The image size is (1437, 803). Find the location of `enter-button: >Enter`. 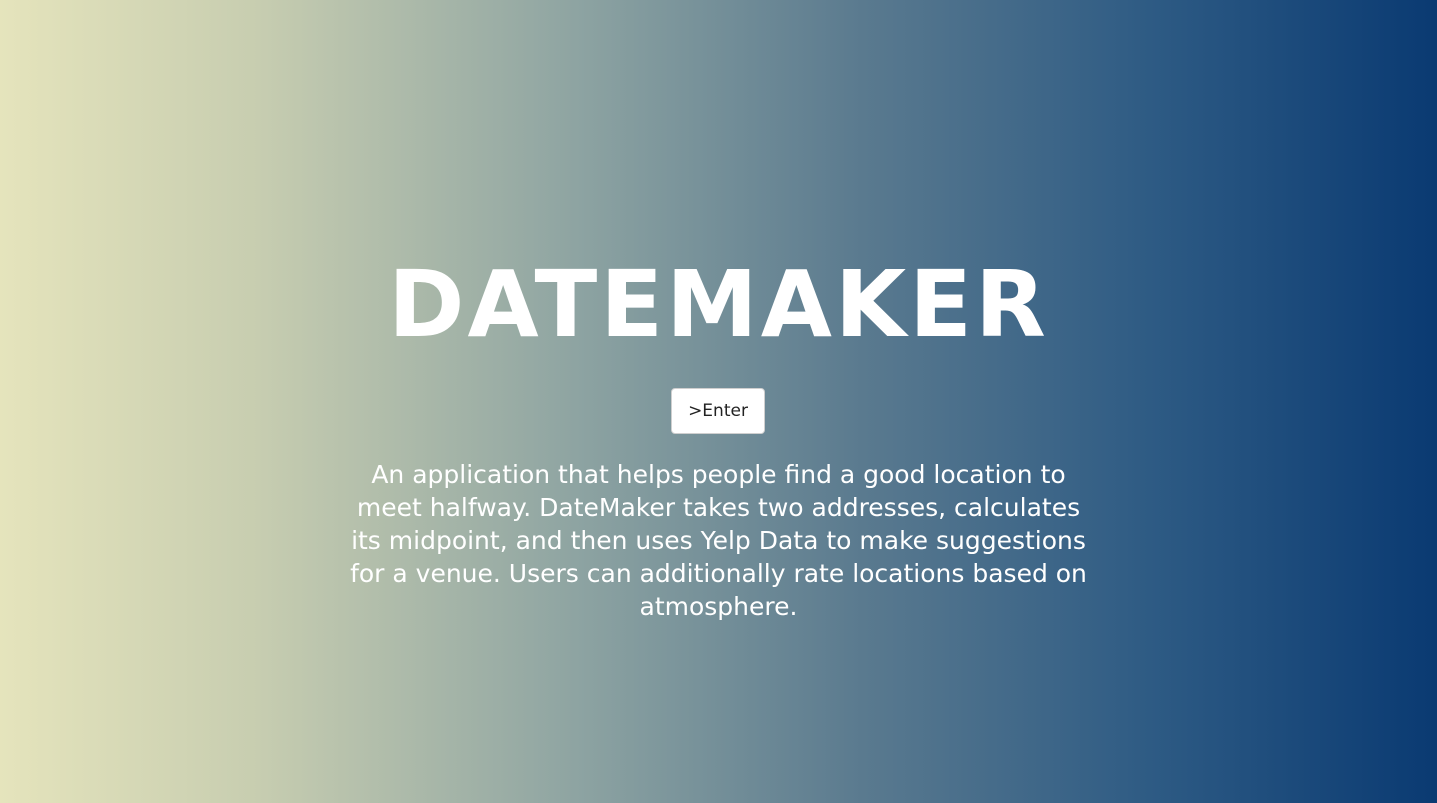

enter-button: >Enter is located at coordinates (718, 411).